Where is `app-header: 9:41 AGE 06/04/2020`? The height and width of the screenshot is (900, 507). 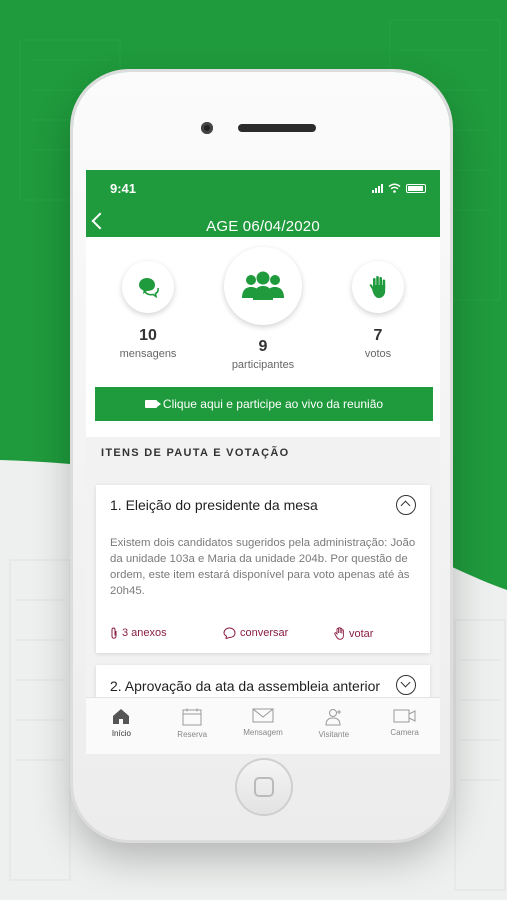
app-header: 9:41 AGE 06/04/2020 is located at coordinates (263, 203).